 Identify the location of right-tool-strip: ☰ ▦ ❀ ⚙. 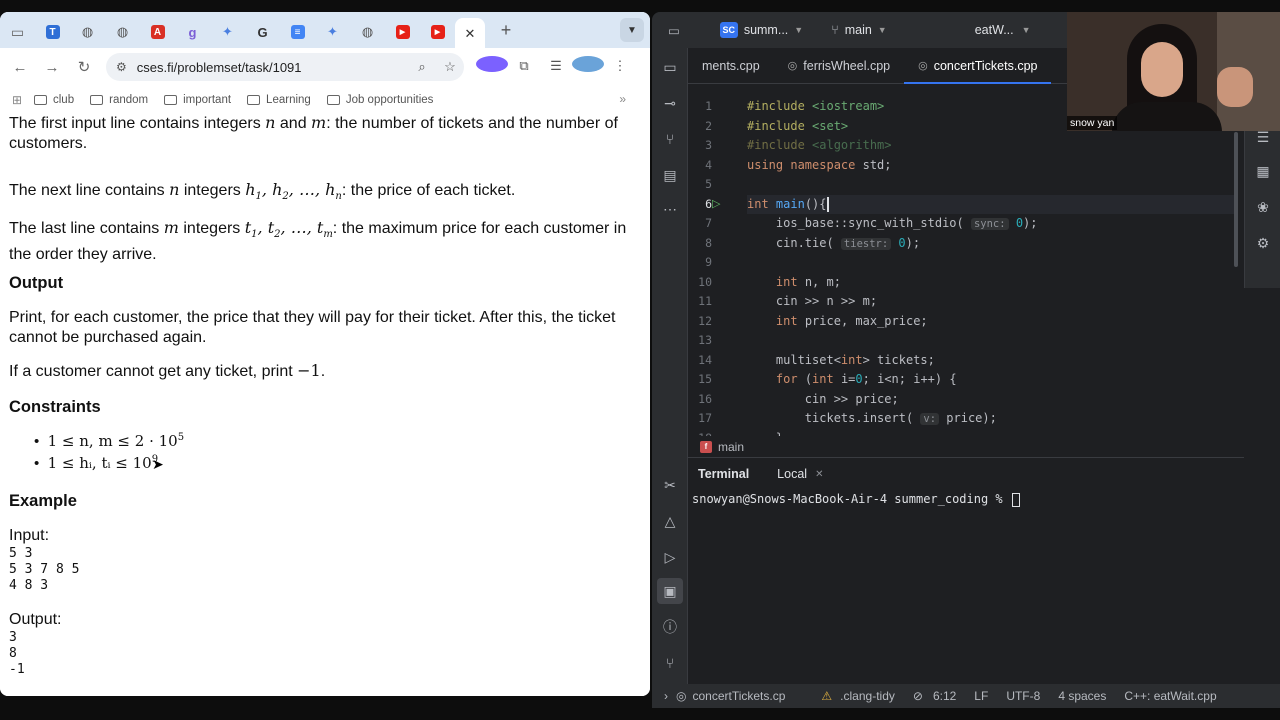
(1262, 205).